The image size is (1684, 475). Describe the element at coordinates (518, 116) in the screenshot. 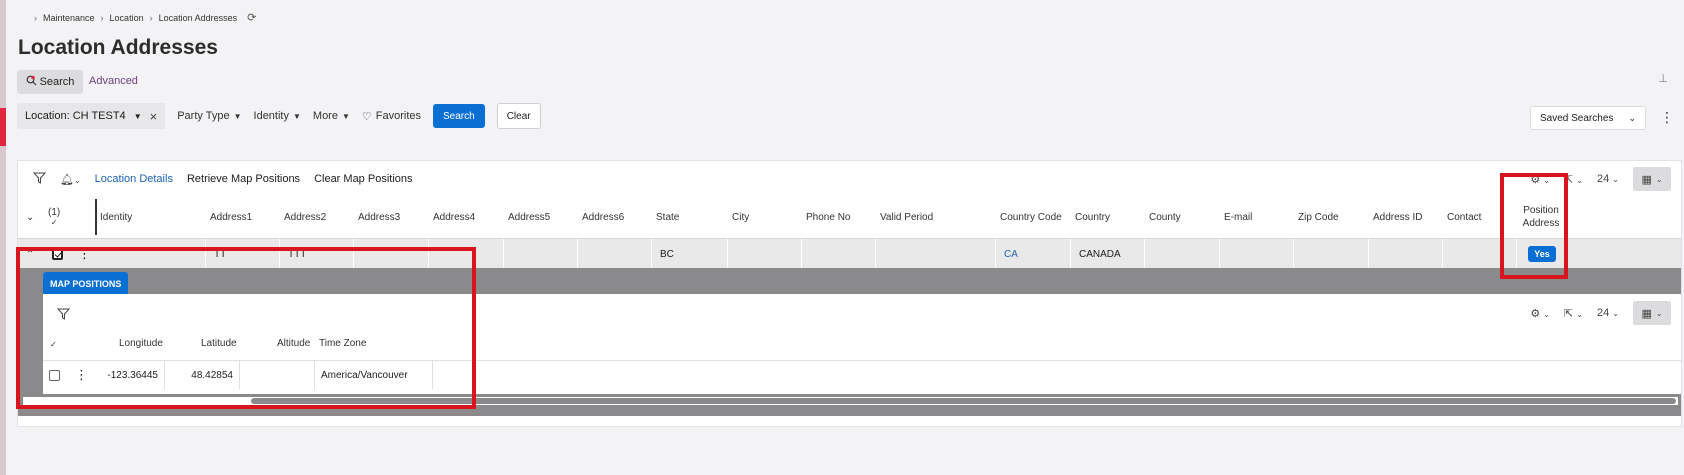

I see `clear-button: Clear` at that location.